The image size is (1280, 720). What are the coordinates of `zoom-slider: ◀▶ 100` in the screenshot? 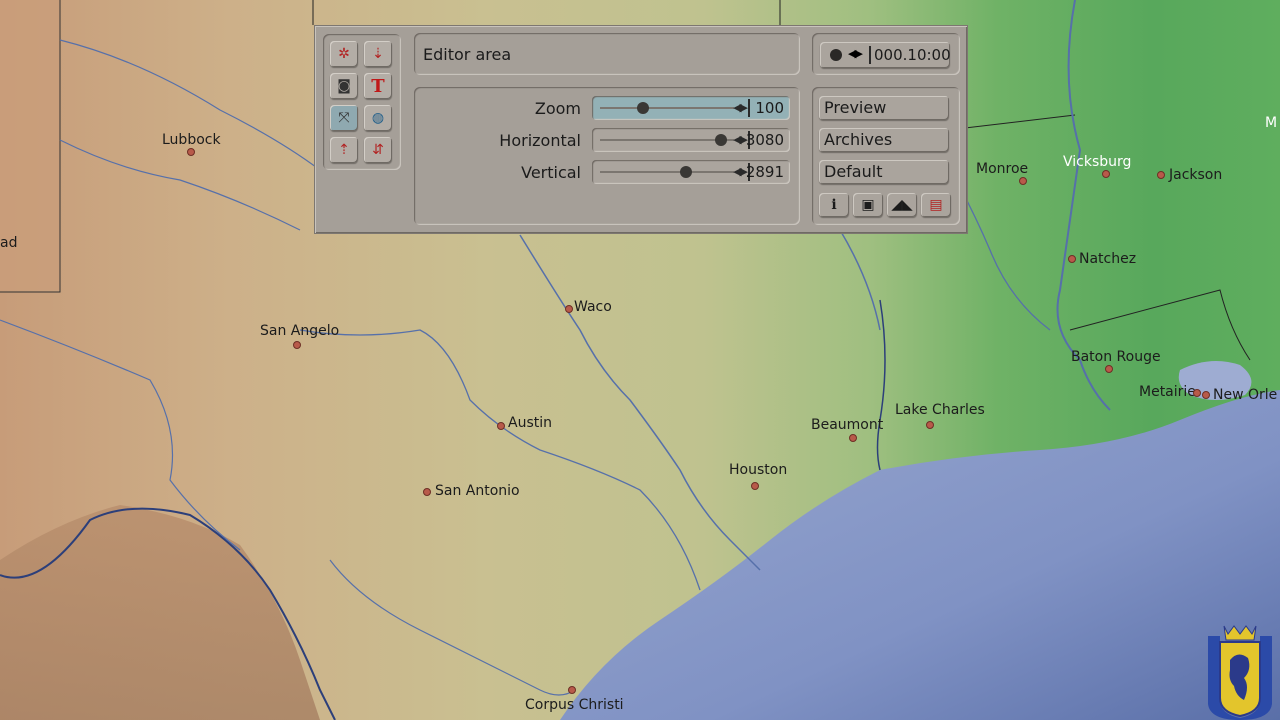 It's located at (691, 108).